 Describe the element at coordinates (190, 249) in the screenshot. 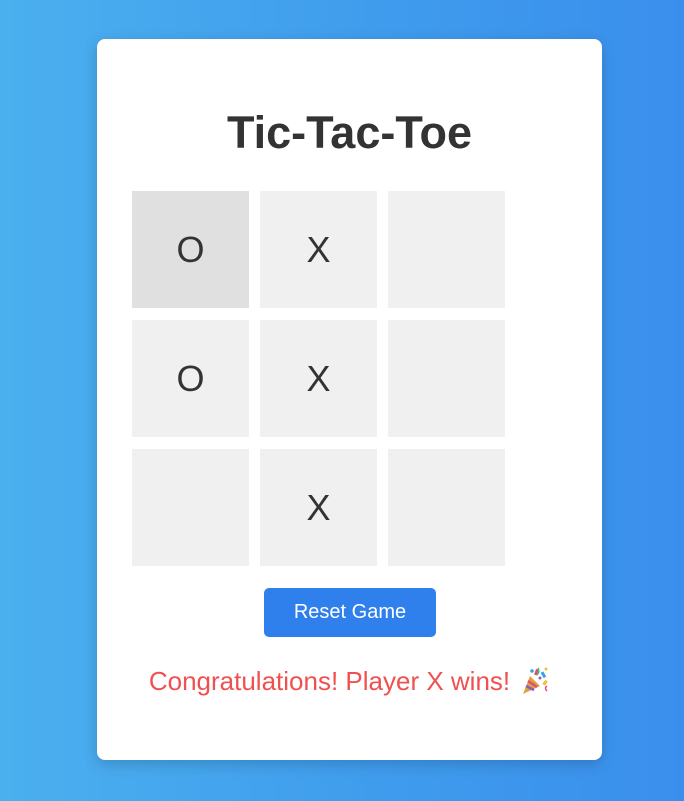

I see `board-cell-1: O` at that location.